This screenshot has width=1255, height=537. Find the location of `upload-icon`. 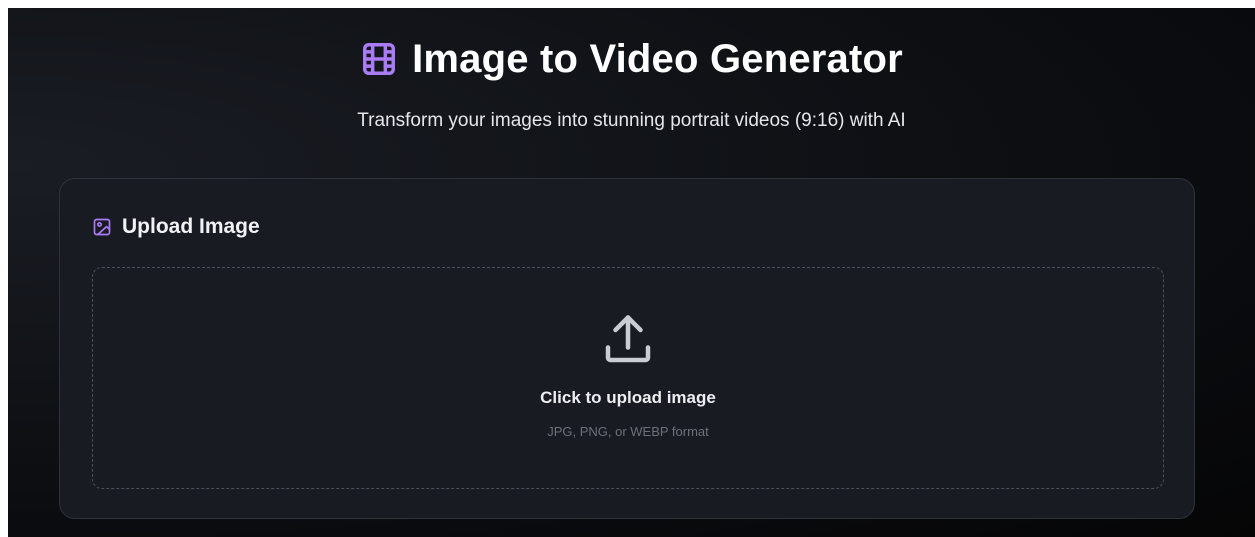

upload-icon is located at coordinates (628, 340).